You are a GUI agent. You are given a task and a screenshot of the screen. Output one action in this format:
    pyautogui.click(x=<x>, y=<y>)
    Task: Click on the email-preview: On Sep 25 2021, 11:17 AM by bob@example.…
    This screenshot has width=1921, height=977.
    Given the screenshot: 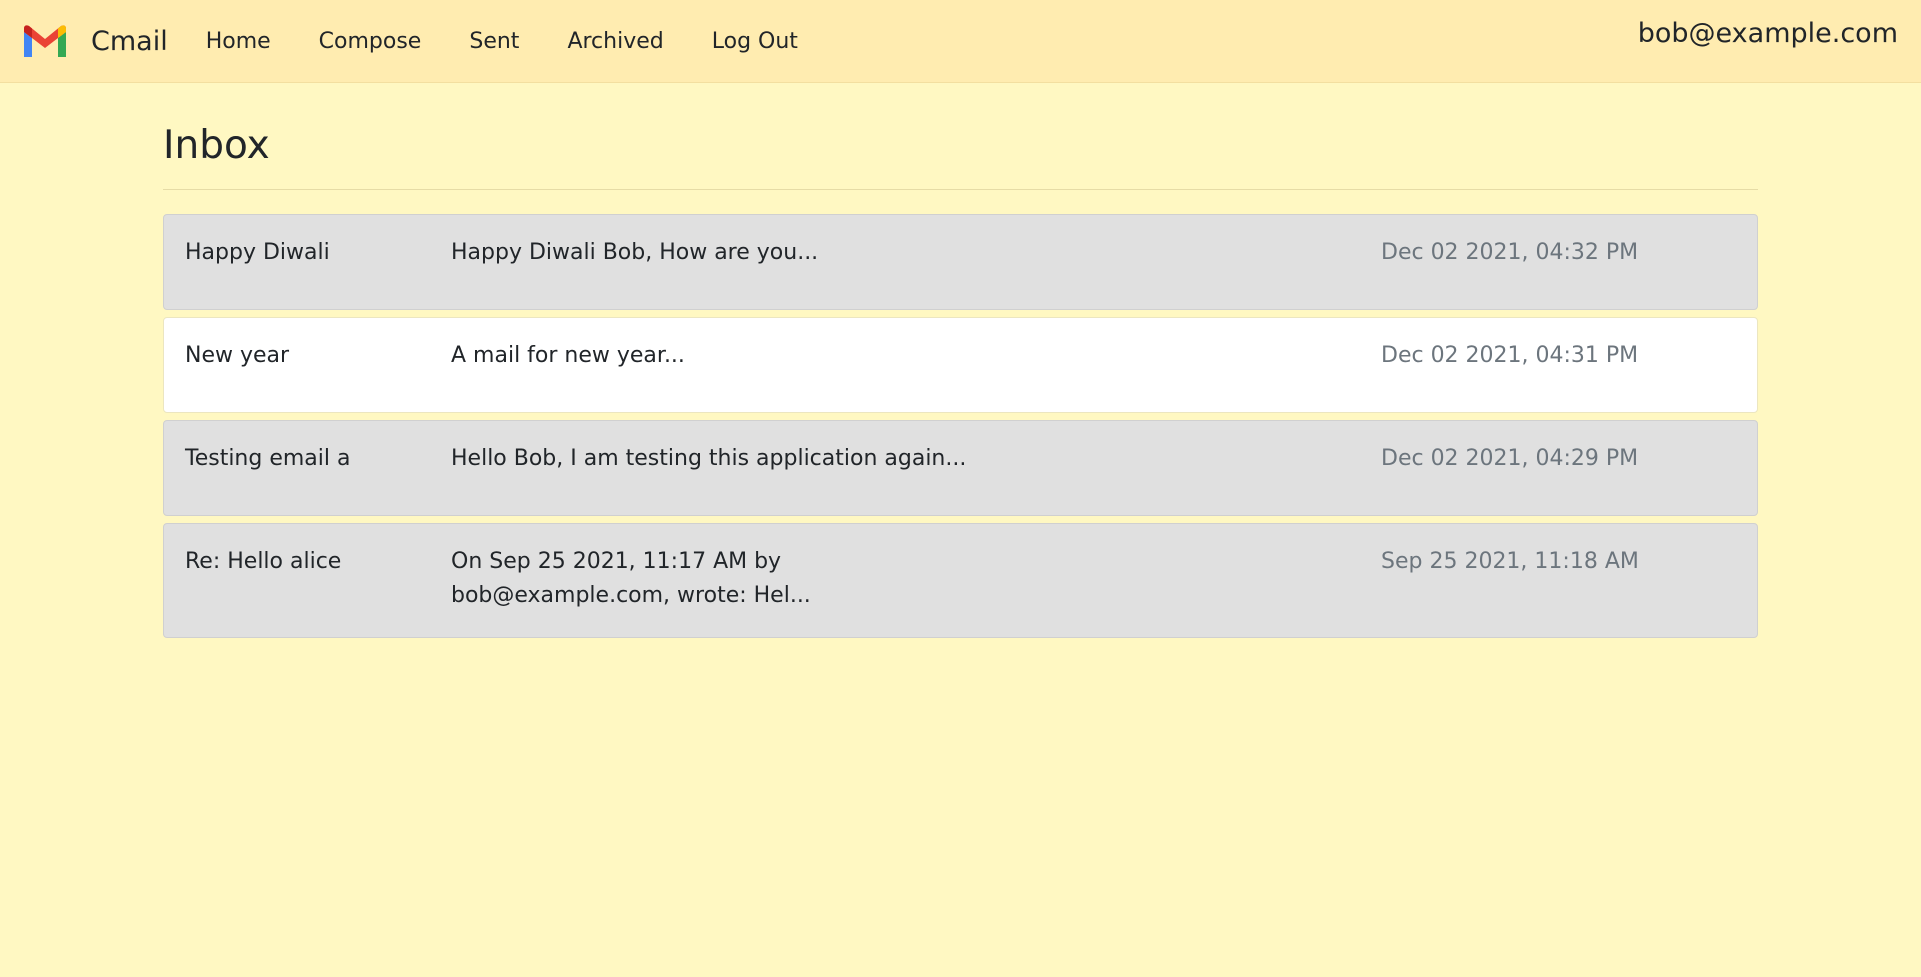 What is the action you would take?
    pyautogui.click(x=631, y=578)
    